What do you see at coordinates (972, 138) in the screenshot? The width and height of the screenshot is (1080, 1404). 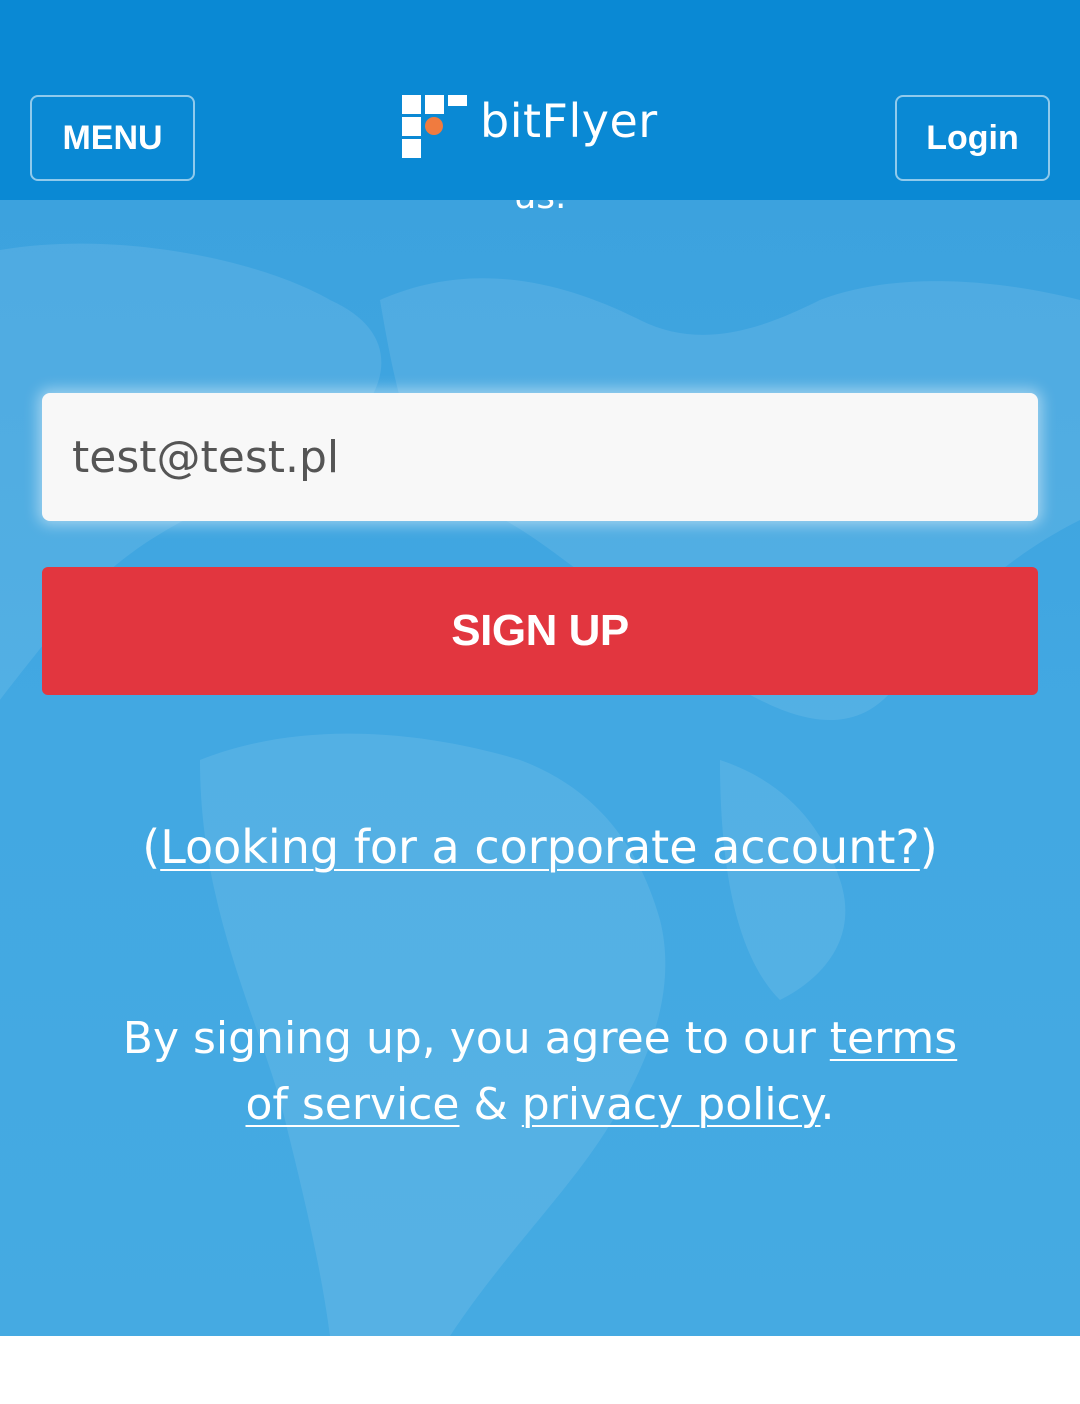 I see `login-button: Login` at bounding box center [972, 138].